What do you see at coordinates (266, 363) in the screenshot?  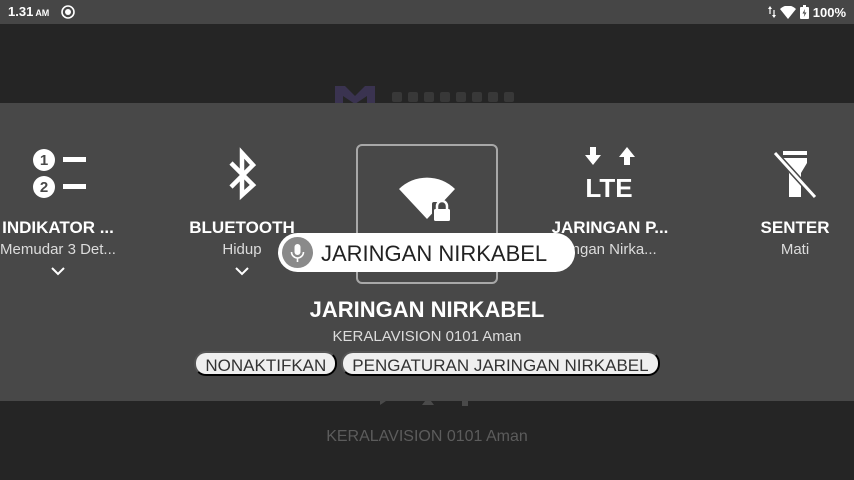 I see `turn-off-button: NONAKTIFKAN` at bounding box center [266, 363].